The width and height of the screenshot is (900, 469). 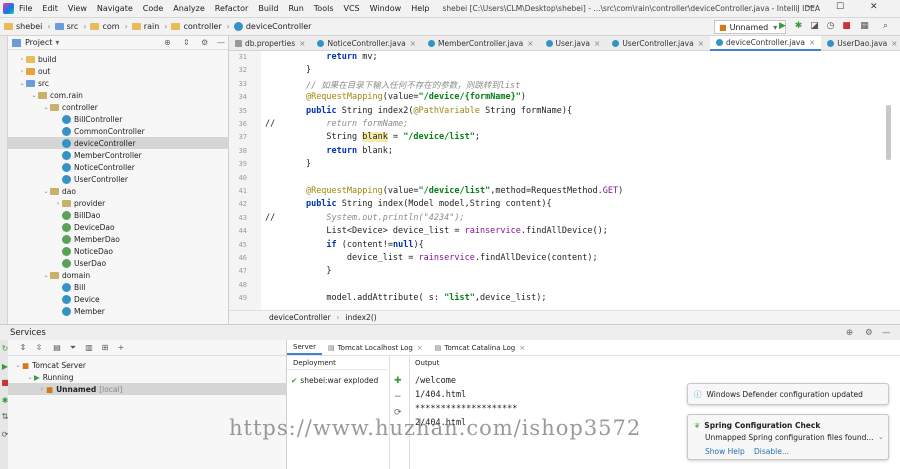 What do you see at coordinates (295, 8) in the screenshot?
I see `menu-item-run: Run` at bounding box center [295, 8].